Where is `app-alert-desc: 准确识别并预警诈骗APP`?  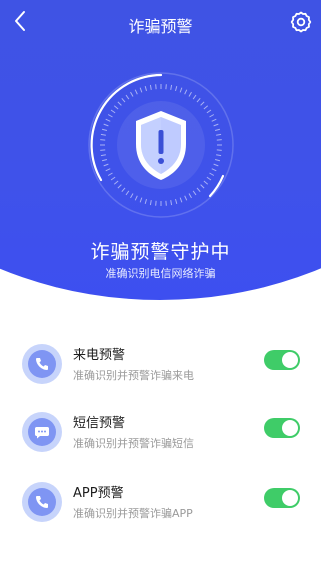 app-alert-desc: 准确识别并预警诈骗APP is located at coordinates (133, 513).